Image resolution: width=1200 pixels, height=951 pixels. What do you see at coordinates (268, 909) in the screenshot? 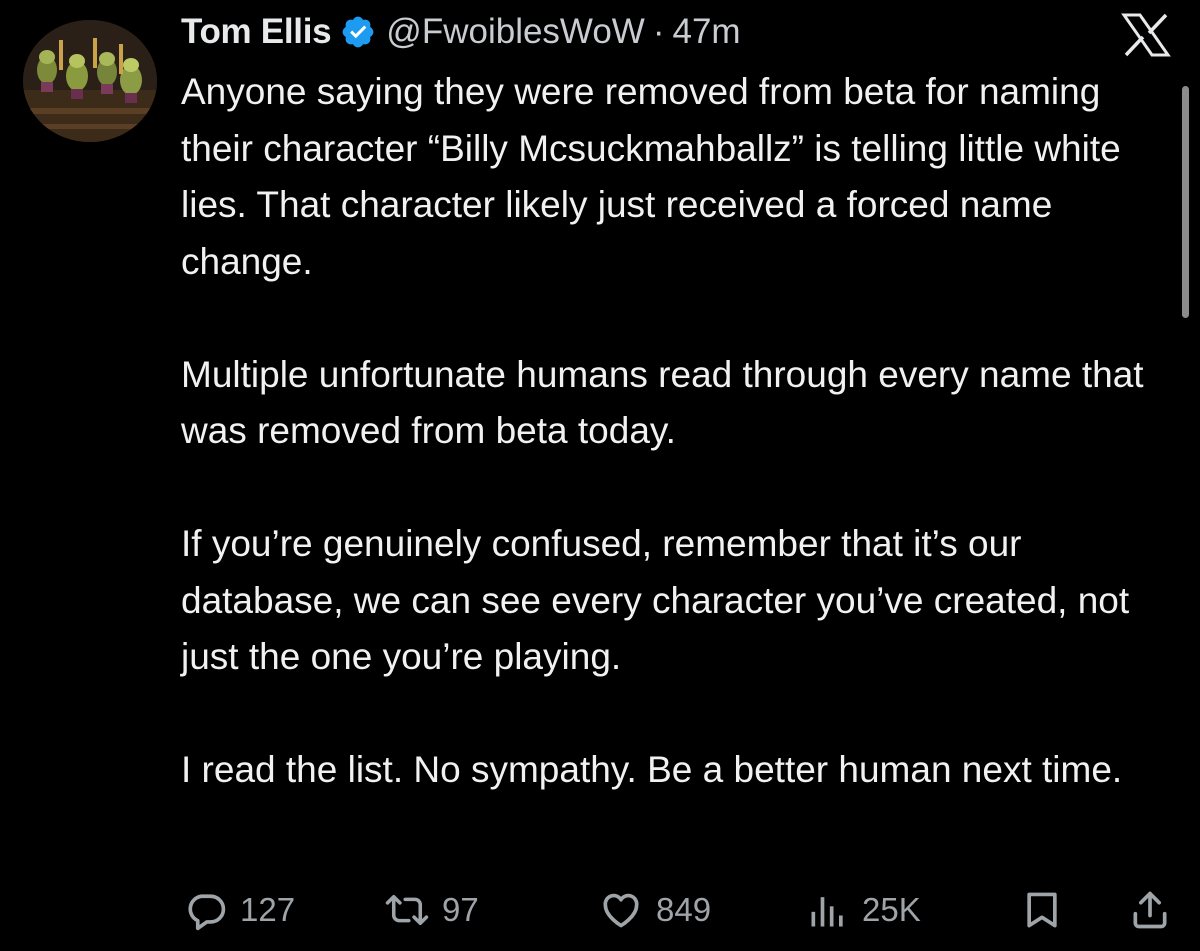
I see `reply-count: 127` at bounding box center [268, 909].